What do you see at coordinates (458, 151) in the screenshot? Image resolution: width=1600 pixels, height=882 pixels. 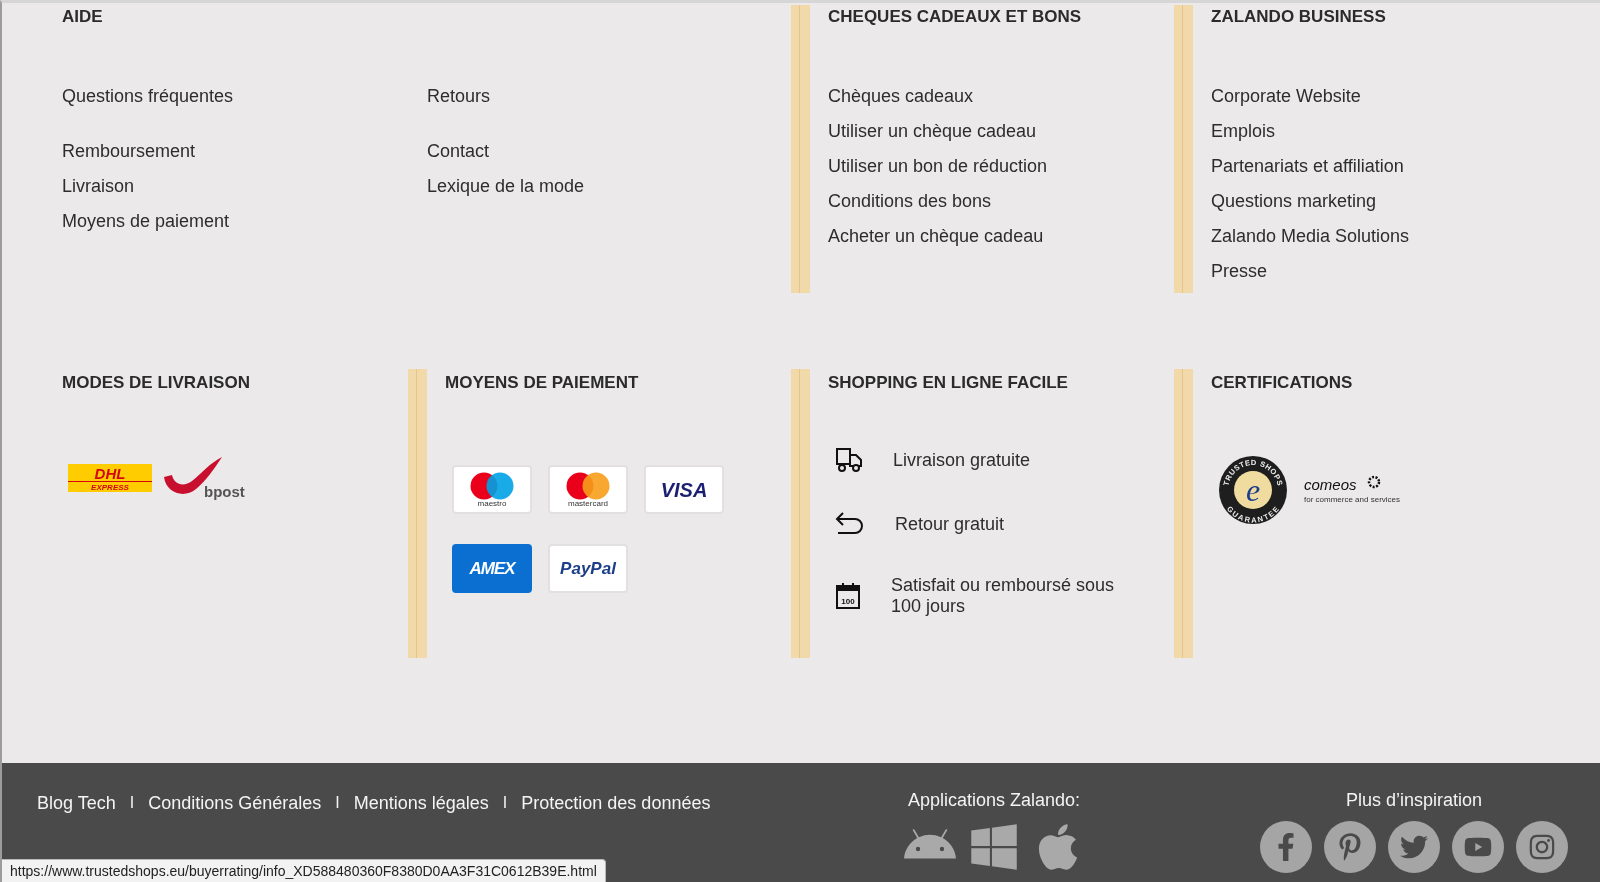 I see `footer-link: Contact` at bounding box center [458, 151].